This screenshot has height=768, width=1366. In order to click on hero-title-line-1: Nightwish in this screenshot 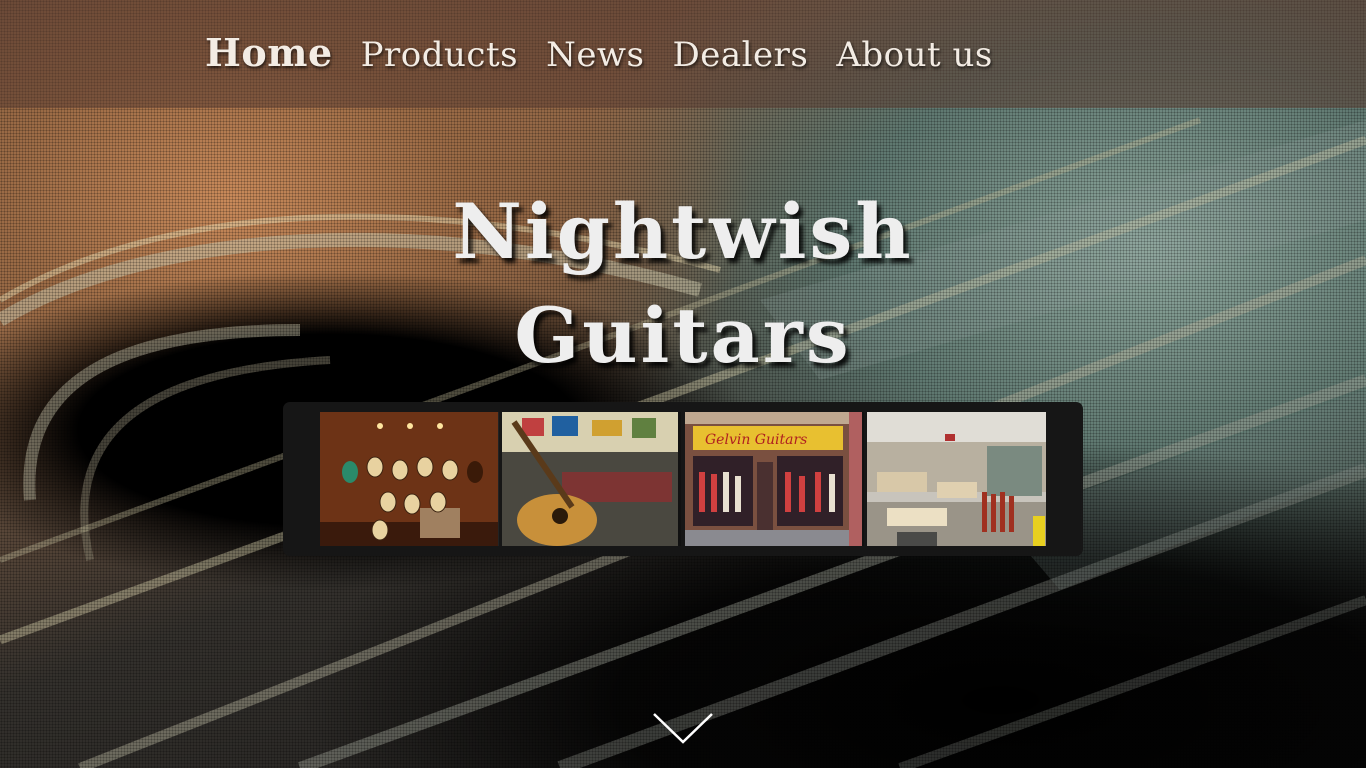, I will do `click(683, 231)`.